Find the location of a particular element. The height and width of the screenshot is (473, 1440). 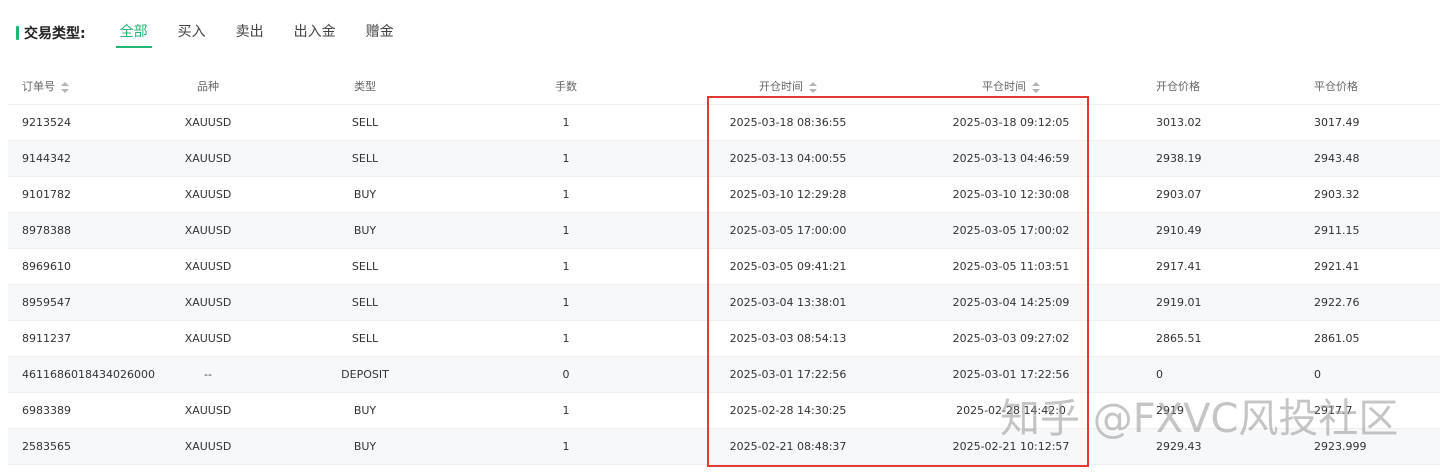

filter-accent-marker is located at coordinates (17, 33).